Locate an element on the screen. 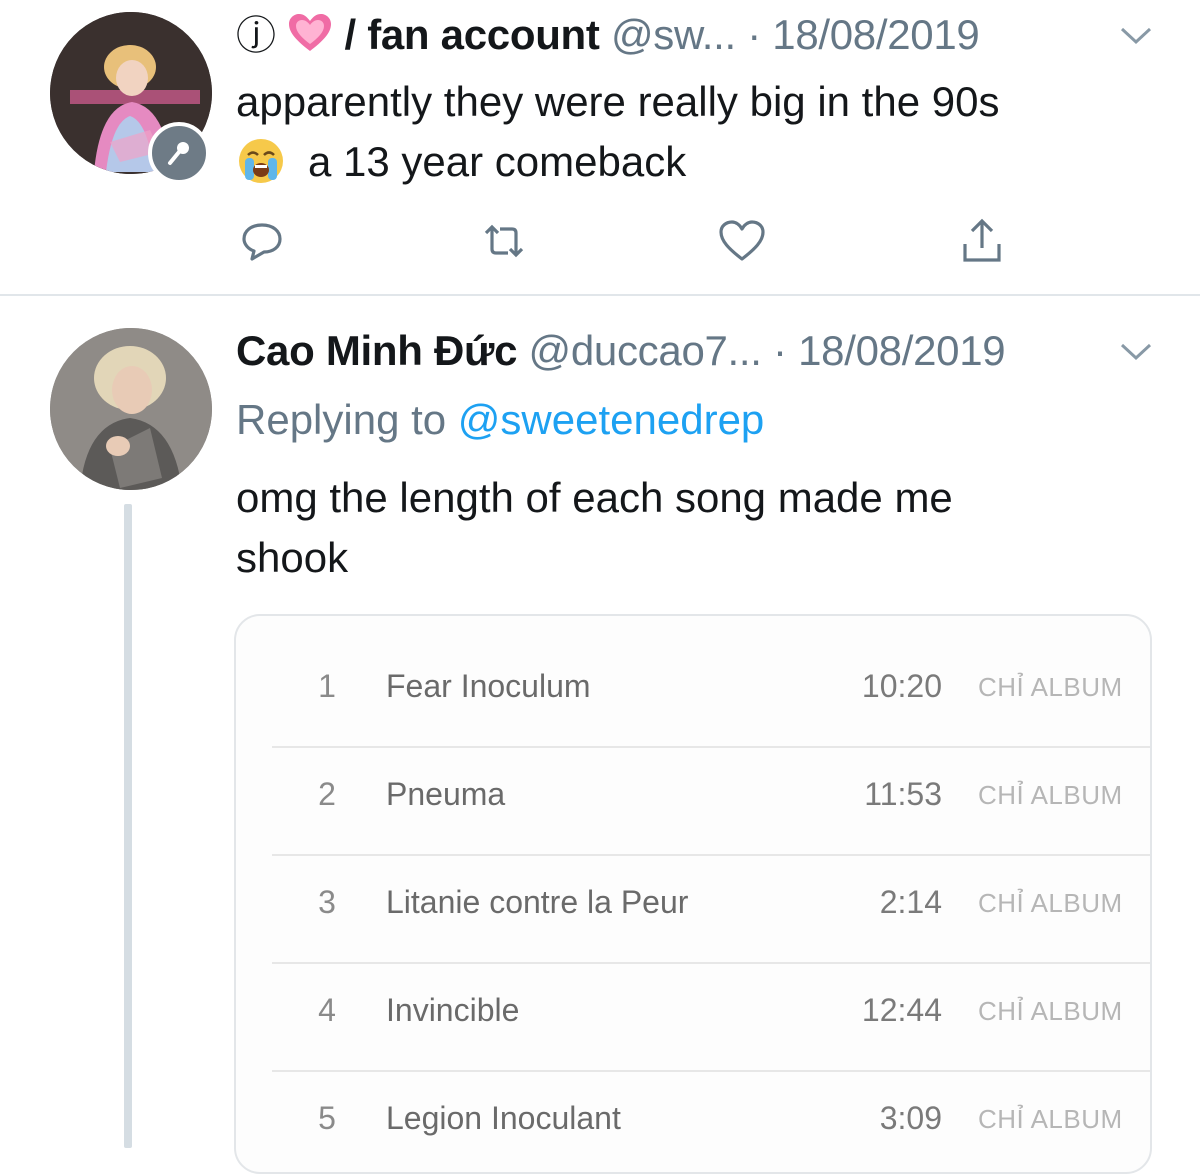 The height and width of the screenshot is (1174, 1200). mention-link: @sweetenedrep is located at coordinates (611, 419).